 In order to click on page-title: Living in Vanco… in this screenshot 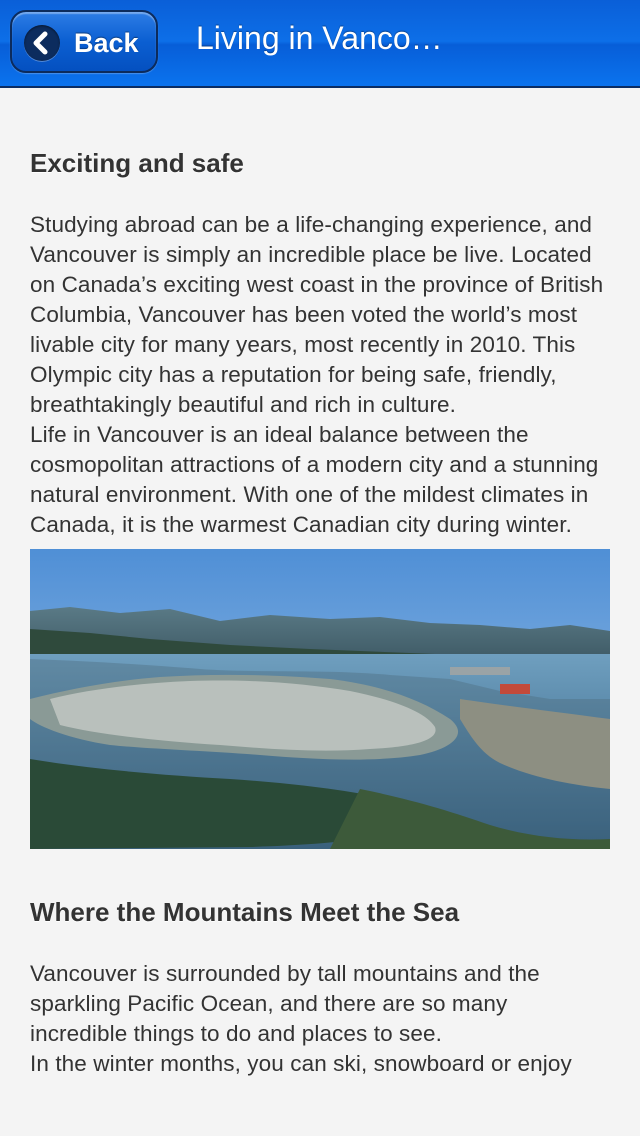, I will do `click(319, 38)`.